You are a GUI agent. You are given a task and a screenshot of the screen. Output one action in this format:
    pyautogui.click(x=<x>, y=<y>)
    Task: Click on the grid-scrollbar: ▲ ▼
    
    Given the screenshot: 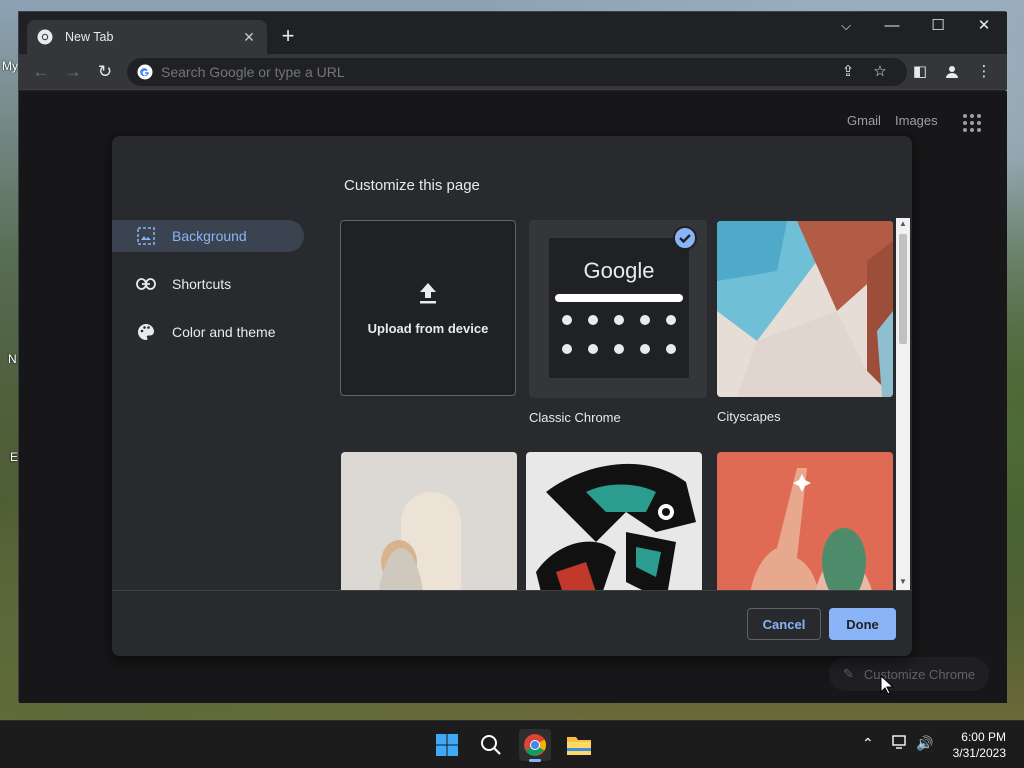 What is the action you would take?
    pyautogui.click(x=903, y=404)
    